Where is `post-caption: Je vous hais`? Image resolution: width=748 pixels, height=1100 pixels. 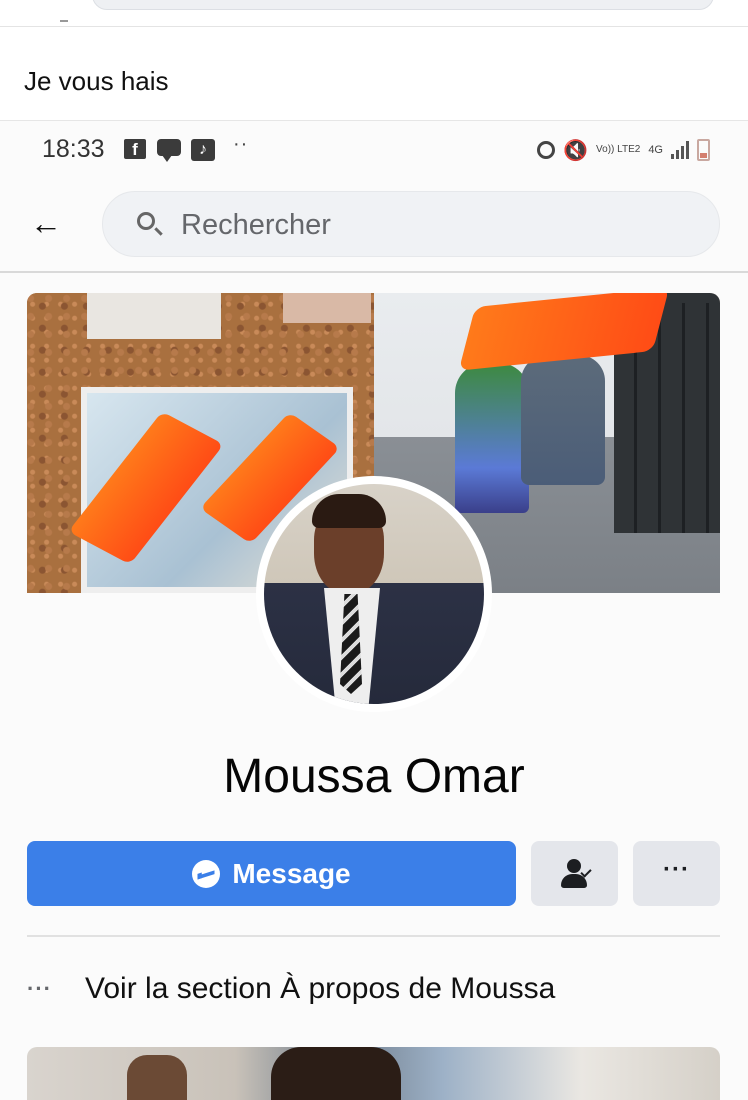 post-caption: Je vous hais is located at coordinates (96, 81).